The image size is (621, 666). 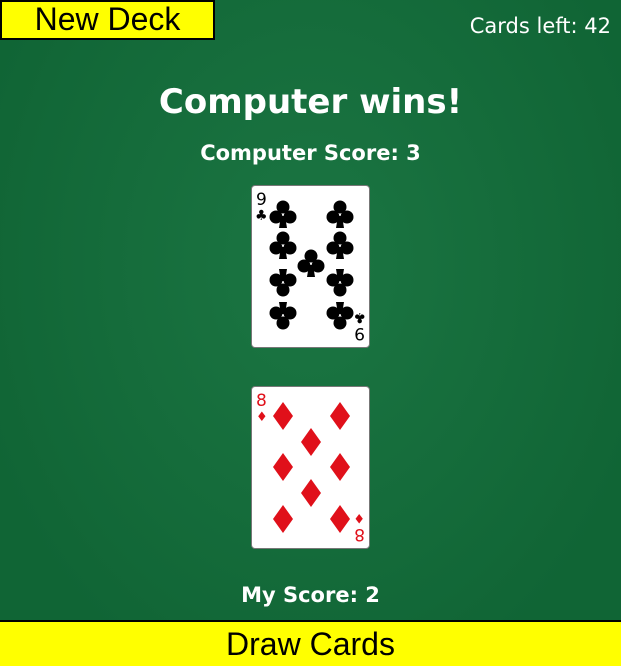 I want to click on computer-score: Computer Score: 3, so click(x=310, y=153).